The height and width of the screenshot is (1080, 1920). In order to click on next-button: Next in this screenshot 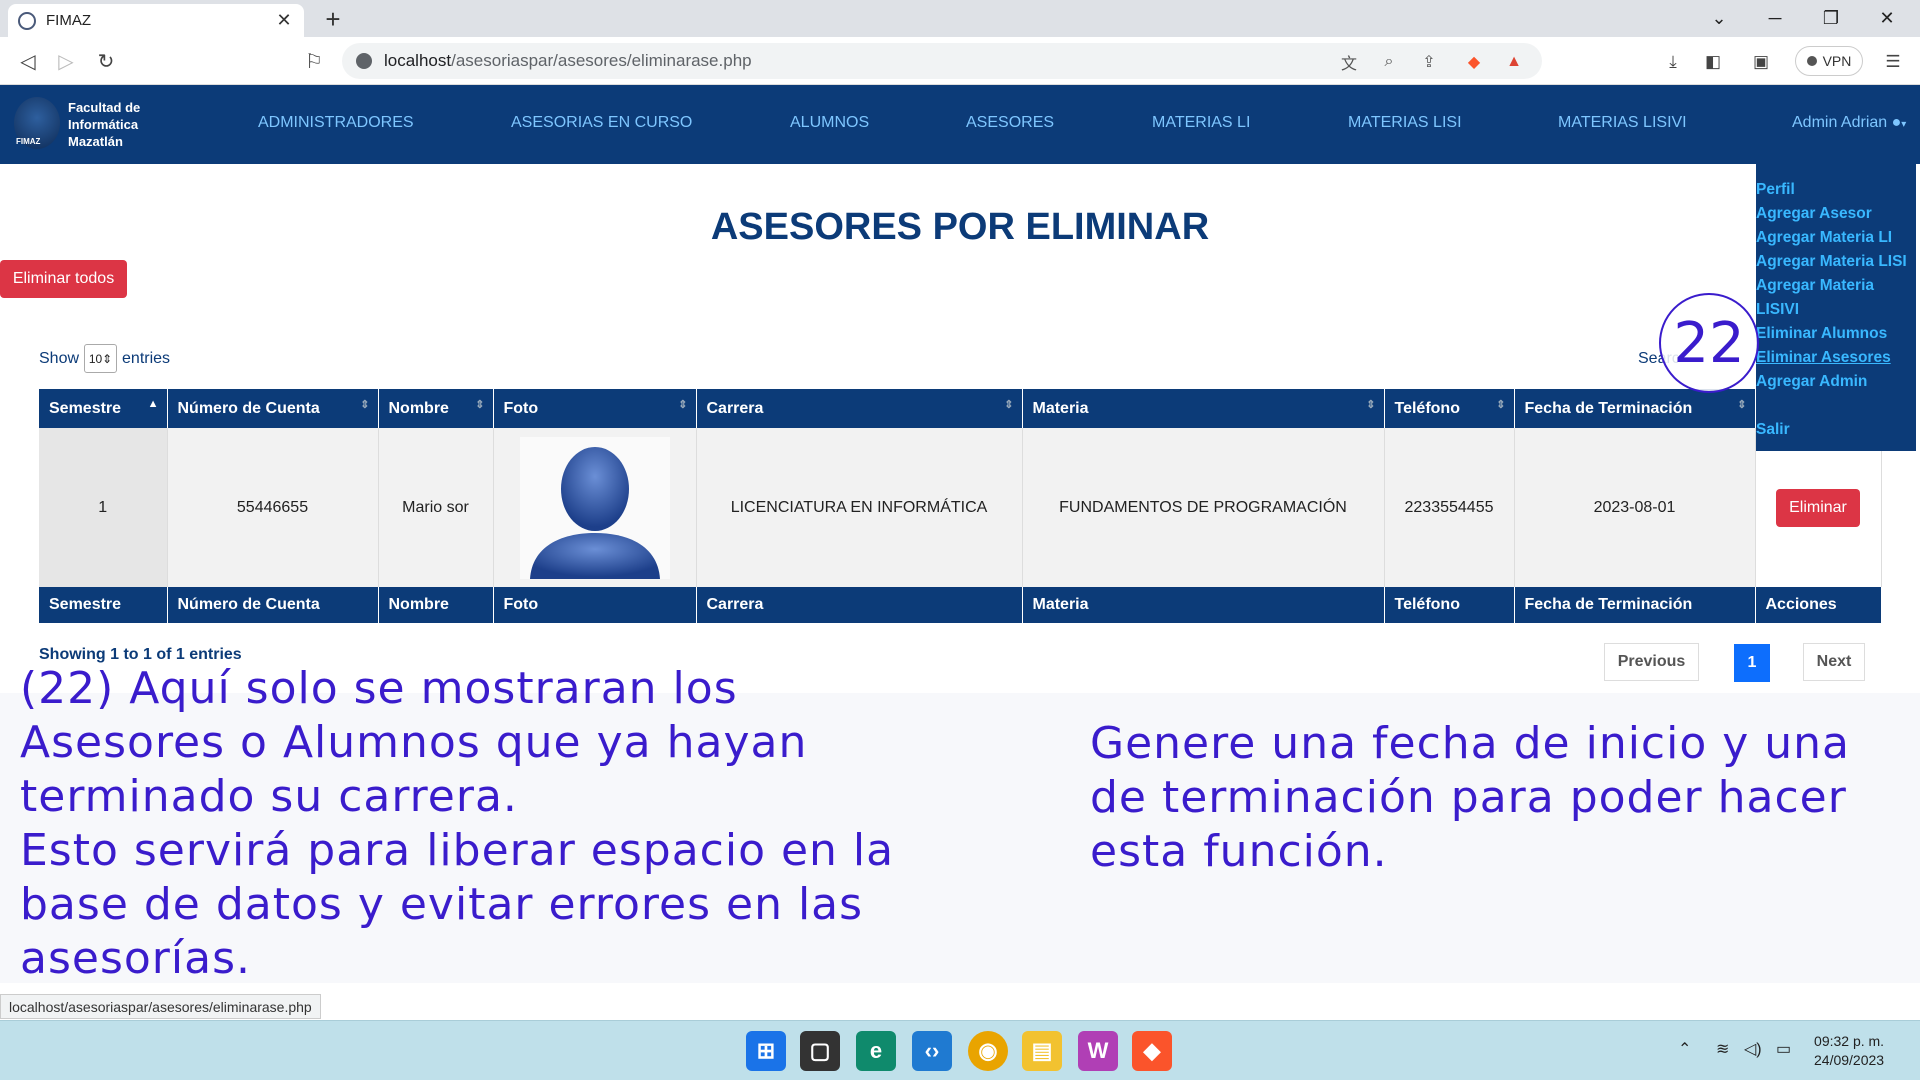, I will do `click(1834, 662)`.